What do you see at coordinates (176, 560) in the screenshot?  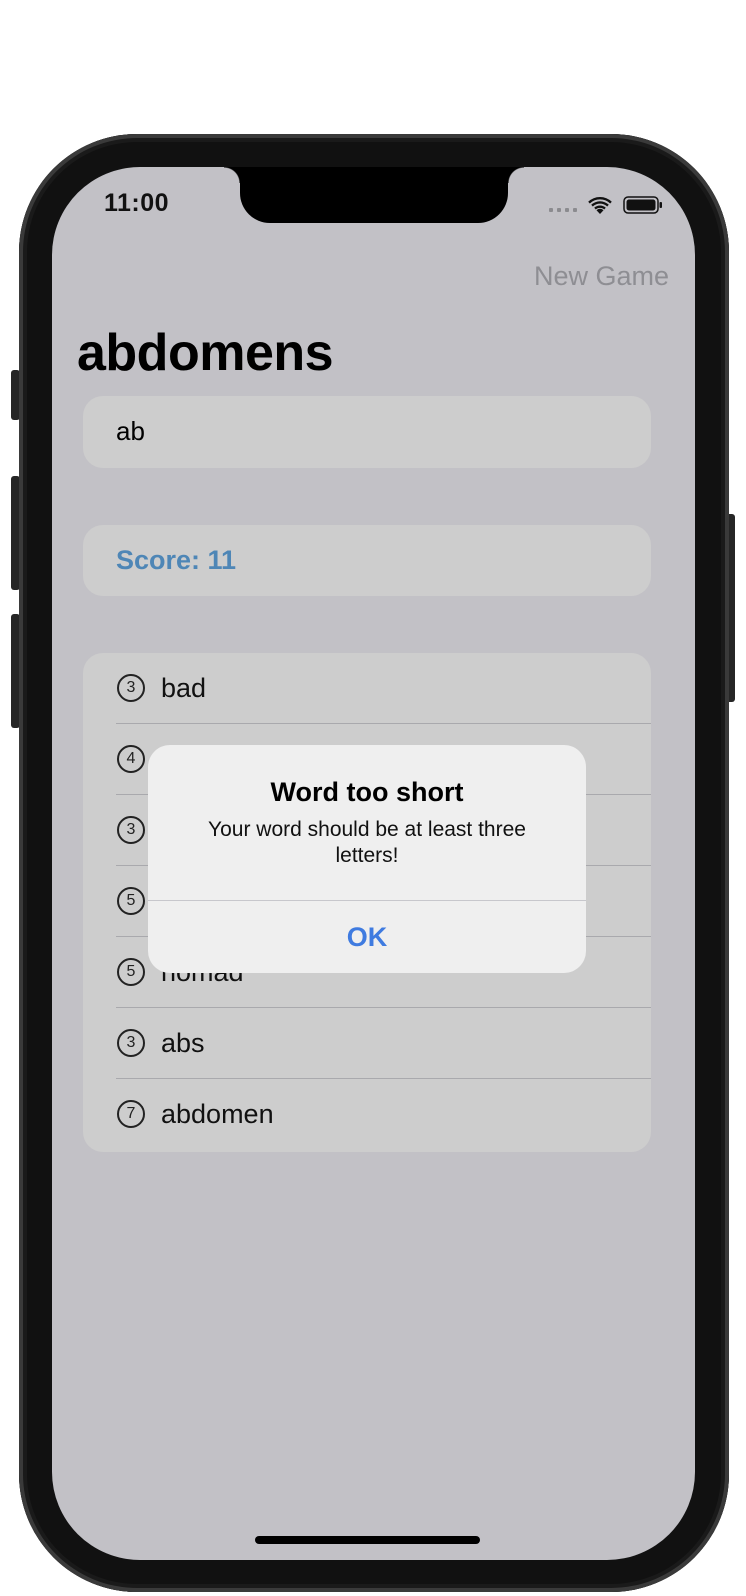 I see `score-label: Score: 11` at bounding box center [176, 560].